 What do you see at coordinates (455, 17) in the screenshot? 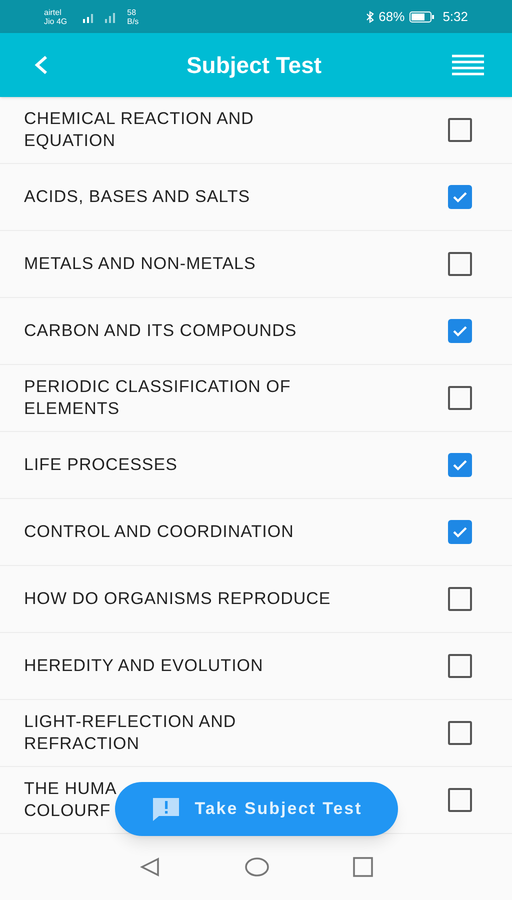
I see `clock: 5:32` at bounding box center [455, 17].